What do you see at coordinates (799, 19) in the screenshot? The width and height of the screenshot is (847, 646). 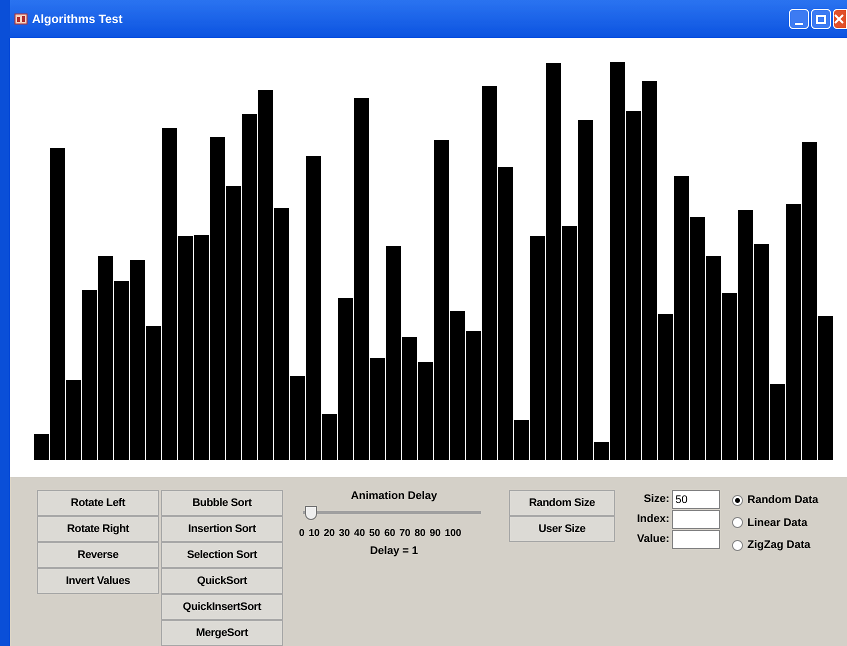 I see `minimize-button` at bounding box center [799, 19].